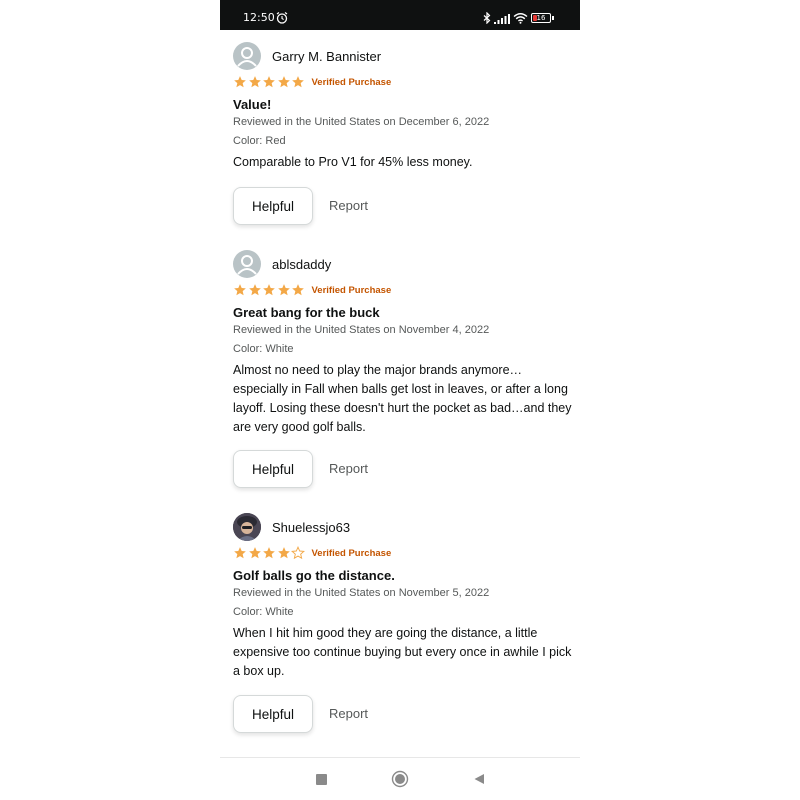  Describe the element at coordinates (487, 18) in the screenshot. I see `bluetooth-icon` at that location.